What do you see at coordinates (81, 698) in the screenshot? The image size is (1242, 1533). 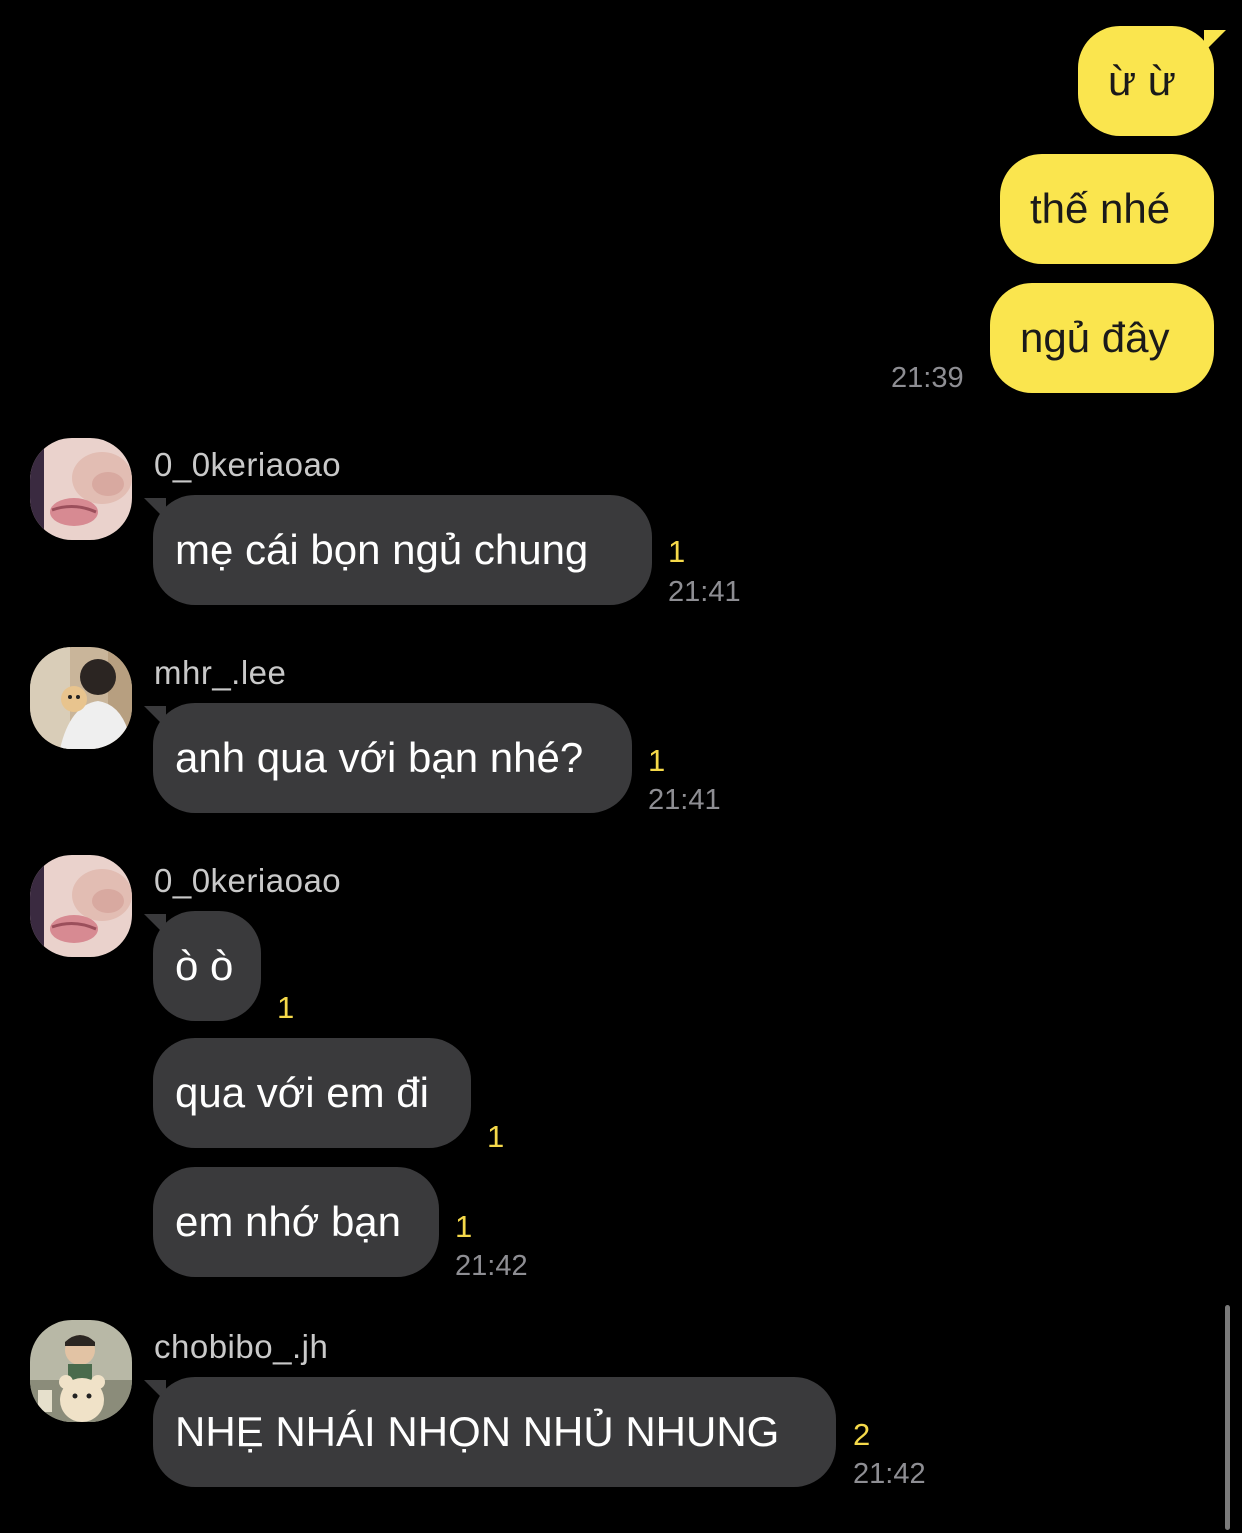 I see `avatar-mhr-lee` at bounding box center [81, 698].